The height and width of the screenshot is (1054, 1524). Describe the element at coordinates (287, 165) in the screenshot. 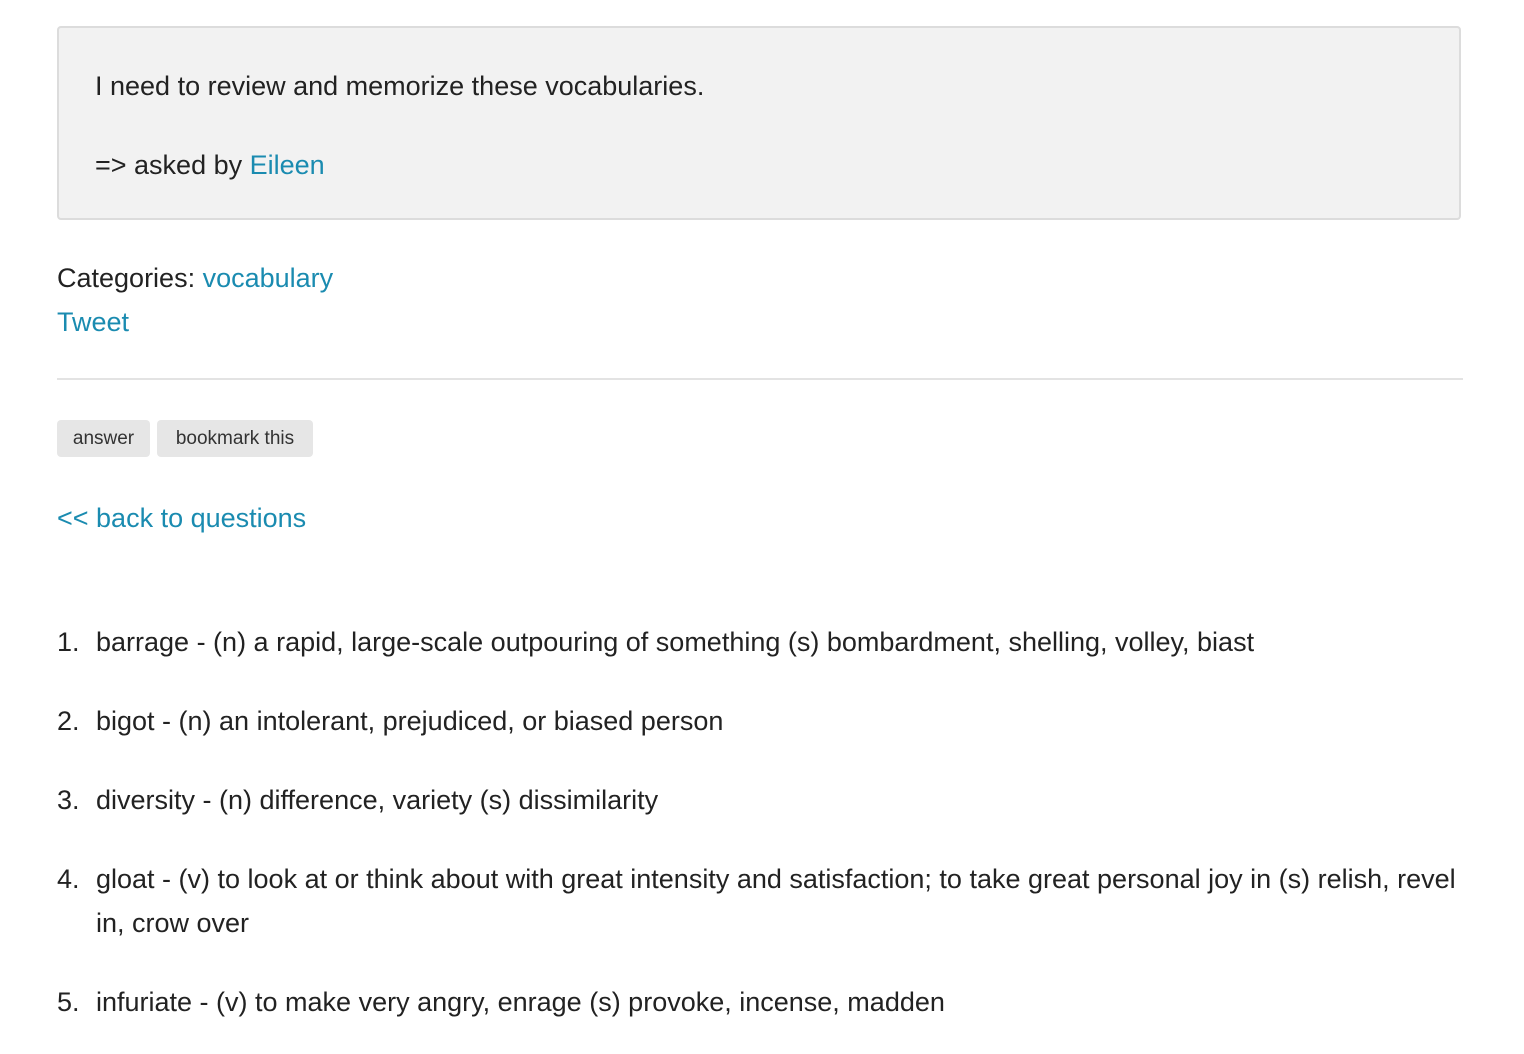

I see `asker-link: Eileen` at that location.